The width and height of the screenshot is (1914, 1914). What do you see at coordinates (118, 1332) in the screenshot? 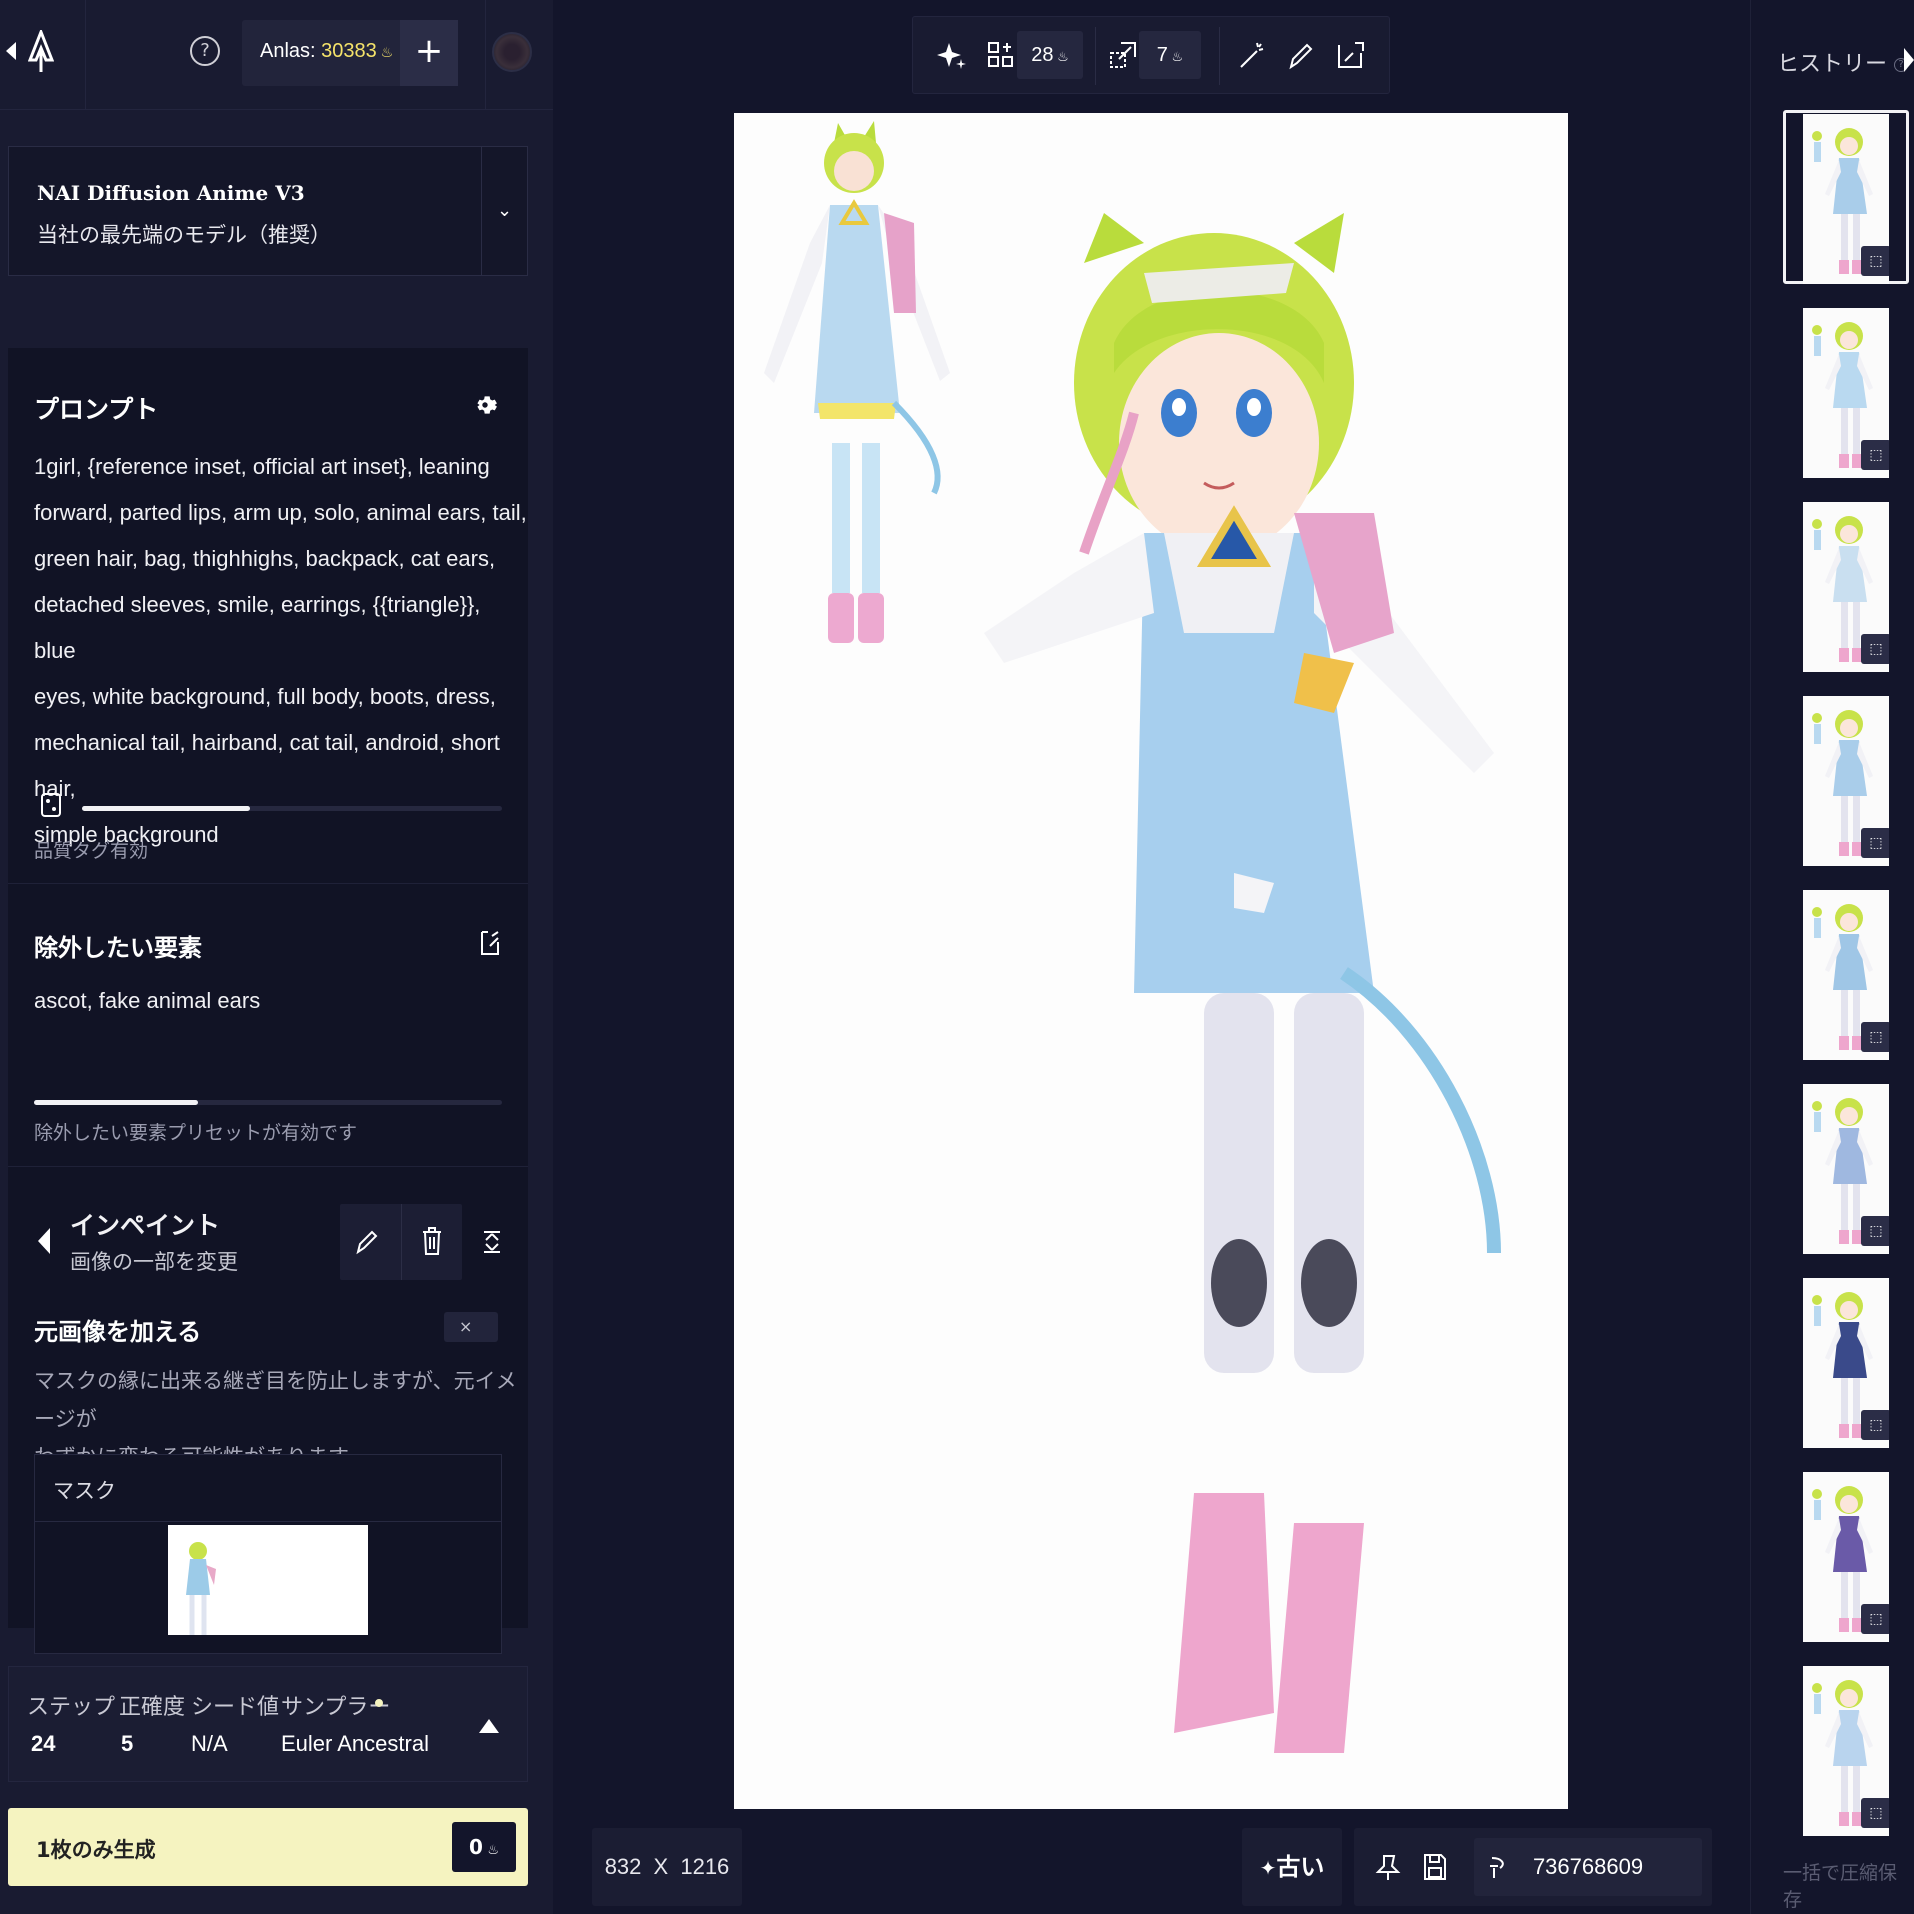
I see `add-original-title: 元画像を加える` at bounding box center [118, 1332].